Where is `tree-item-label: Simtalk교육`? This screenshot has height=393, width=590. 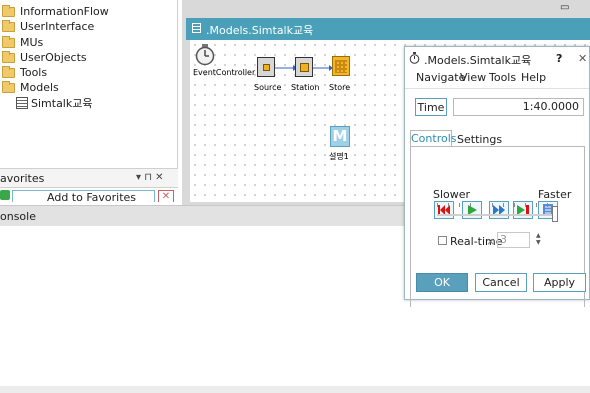
tree-item-label: Simtalk교육 is located at coordinates (62, 103).